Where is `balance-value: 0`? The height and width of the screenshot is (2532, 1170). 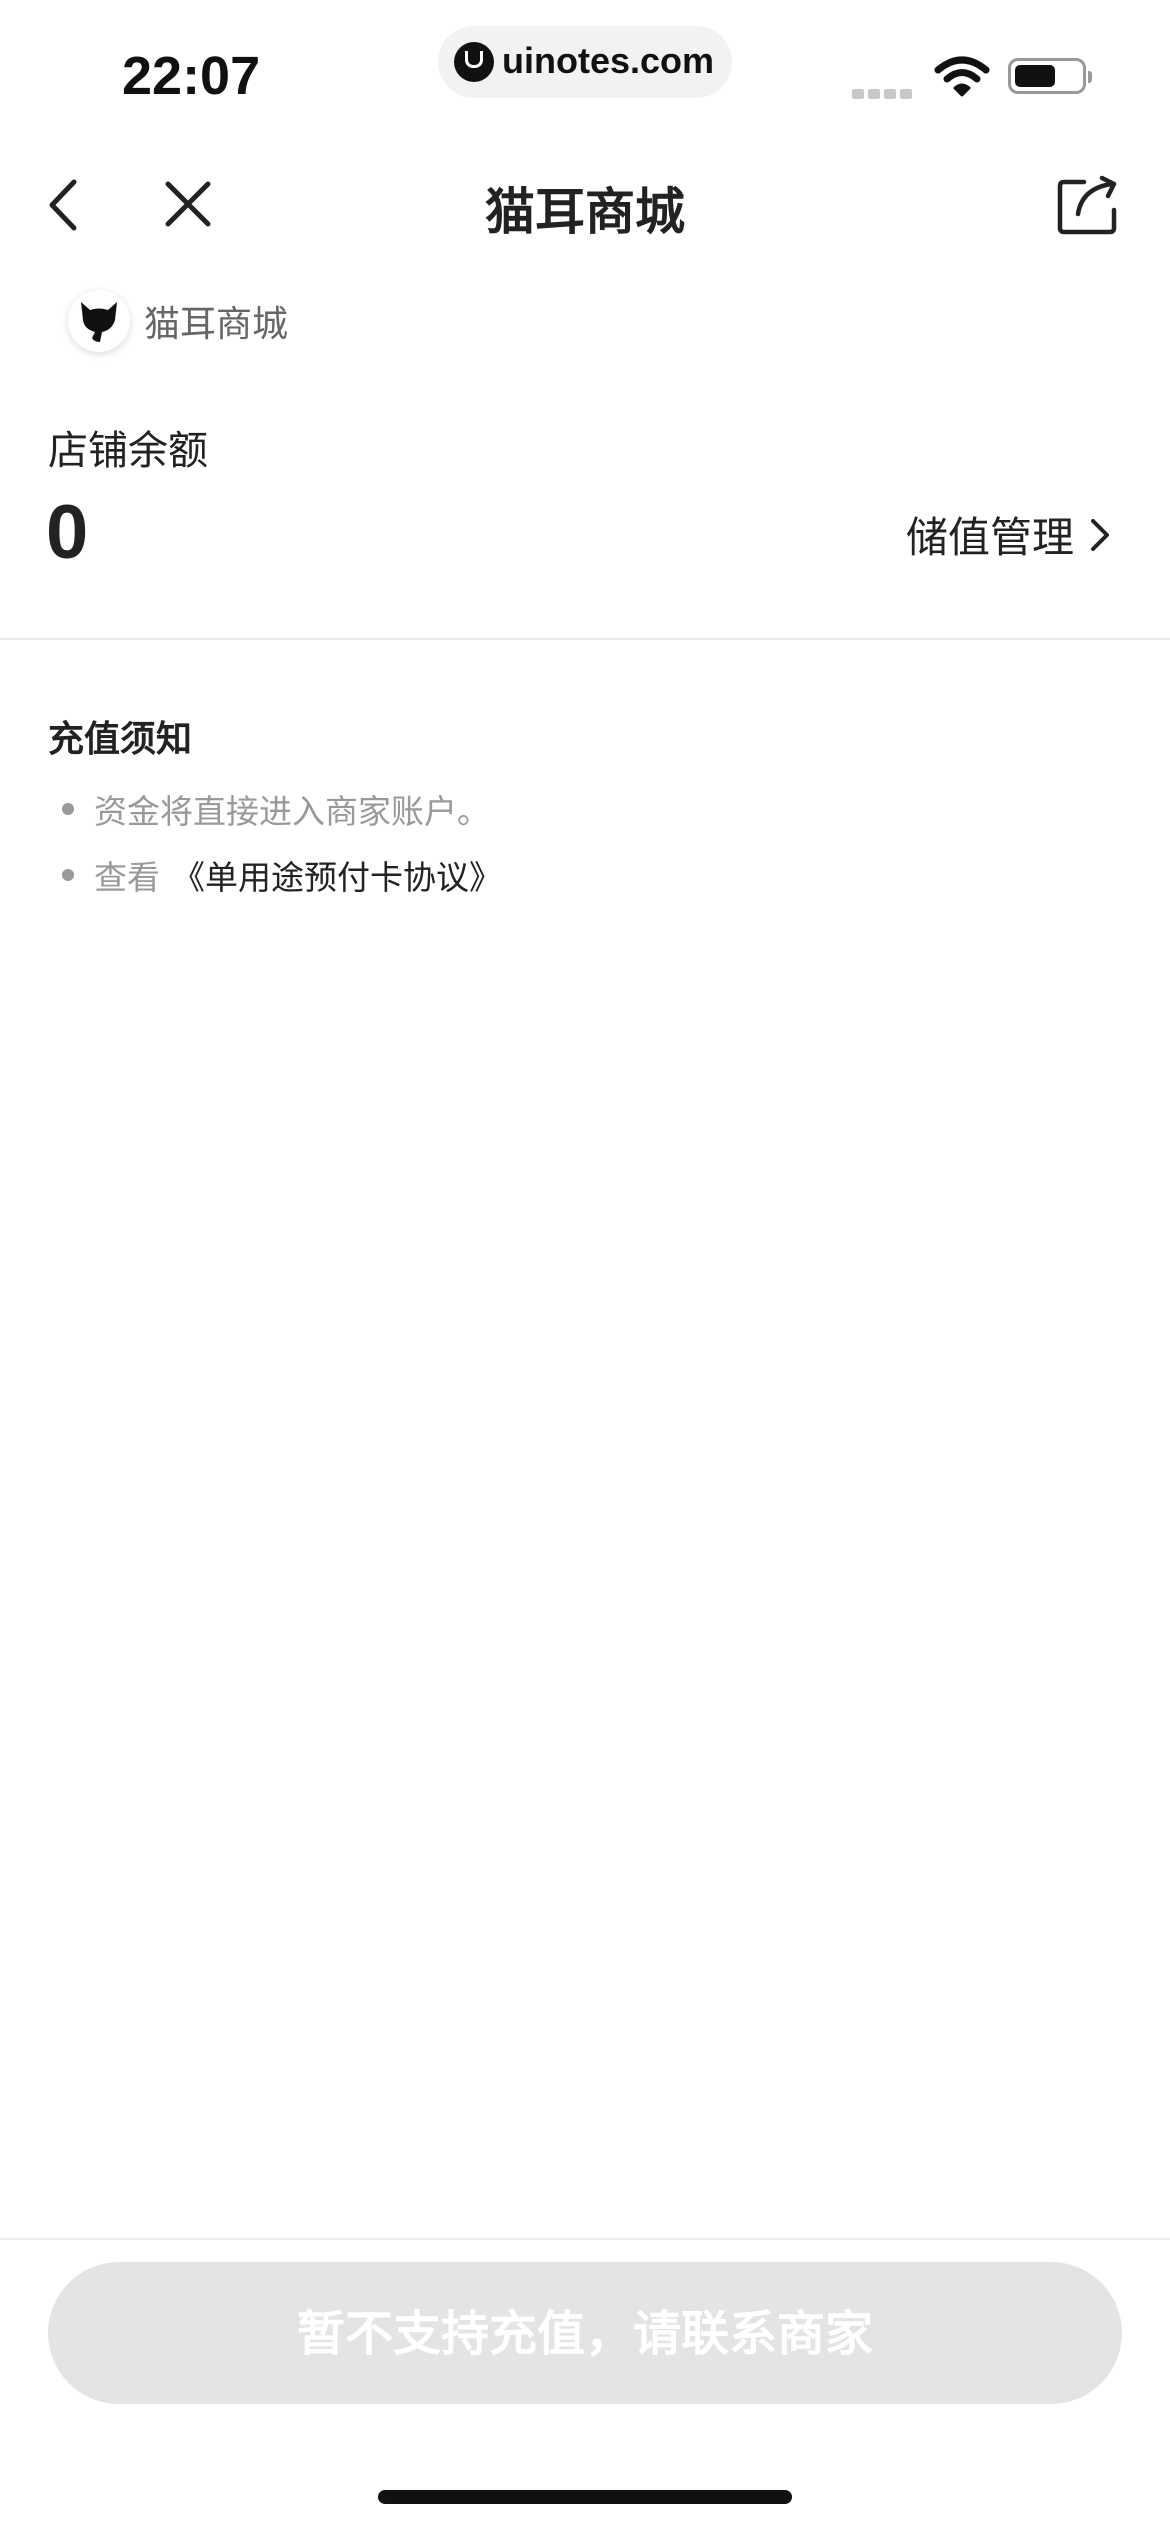 balance-value: 0 is located at coordinates (67, 532).